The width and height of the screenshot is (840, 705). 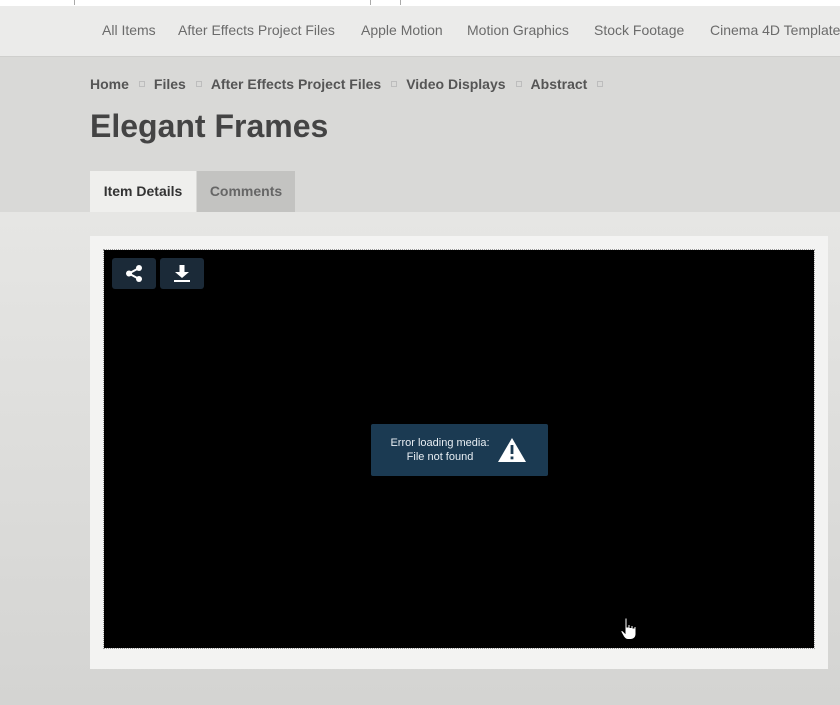 I want to click on breadcrumb-home: Home, so click(x=109, y=84).